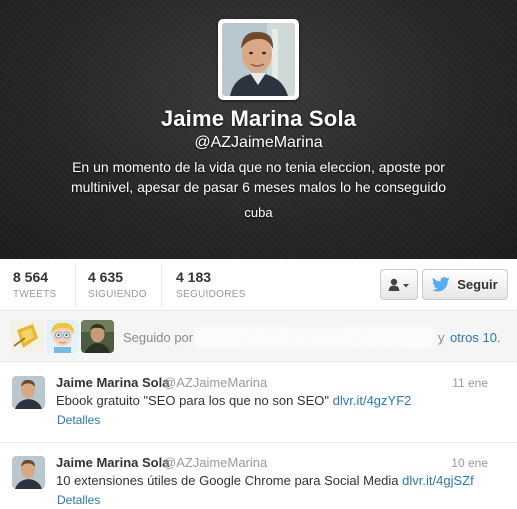 The image size is (517, 509). I want to click on stat-followers-label: SEGUIDORES, so click(211, 294).